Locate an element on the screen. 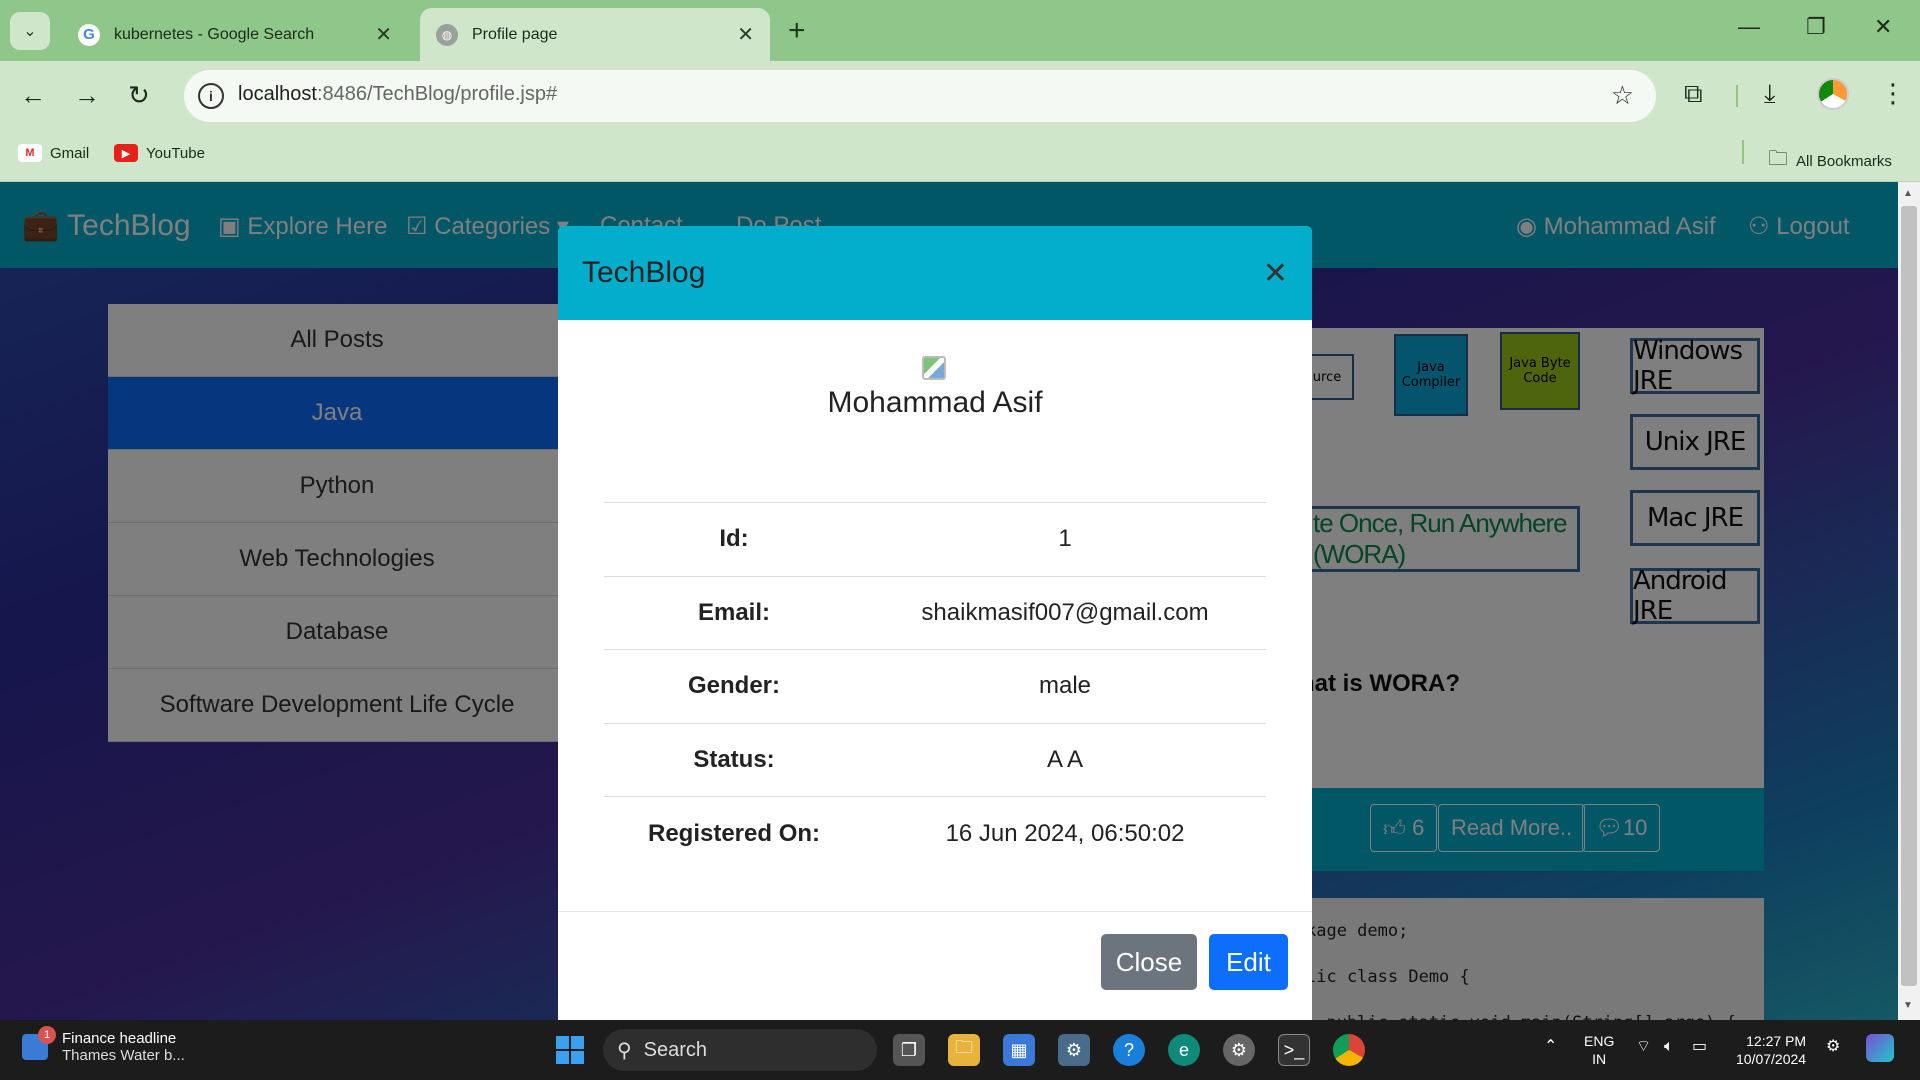 The height and width of the screenshot is (1080, 1920). settings-icon: ⚙ is located at coordinates (1074, 1050).